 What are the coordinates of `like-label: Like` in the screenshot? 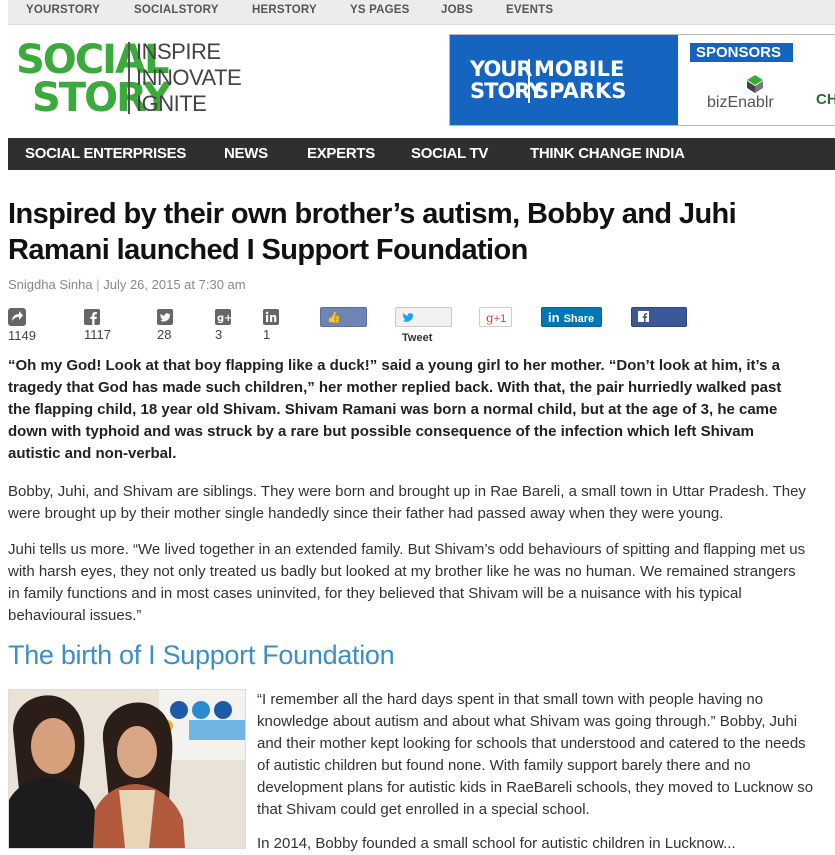 It's located at (338, 338).